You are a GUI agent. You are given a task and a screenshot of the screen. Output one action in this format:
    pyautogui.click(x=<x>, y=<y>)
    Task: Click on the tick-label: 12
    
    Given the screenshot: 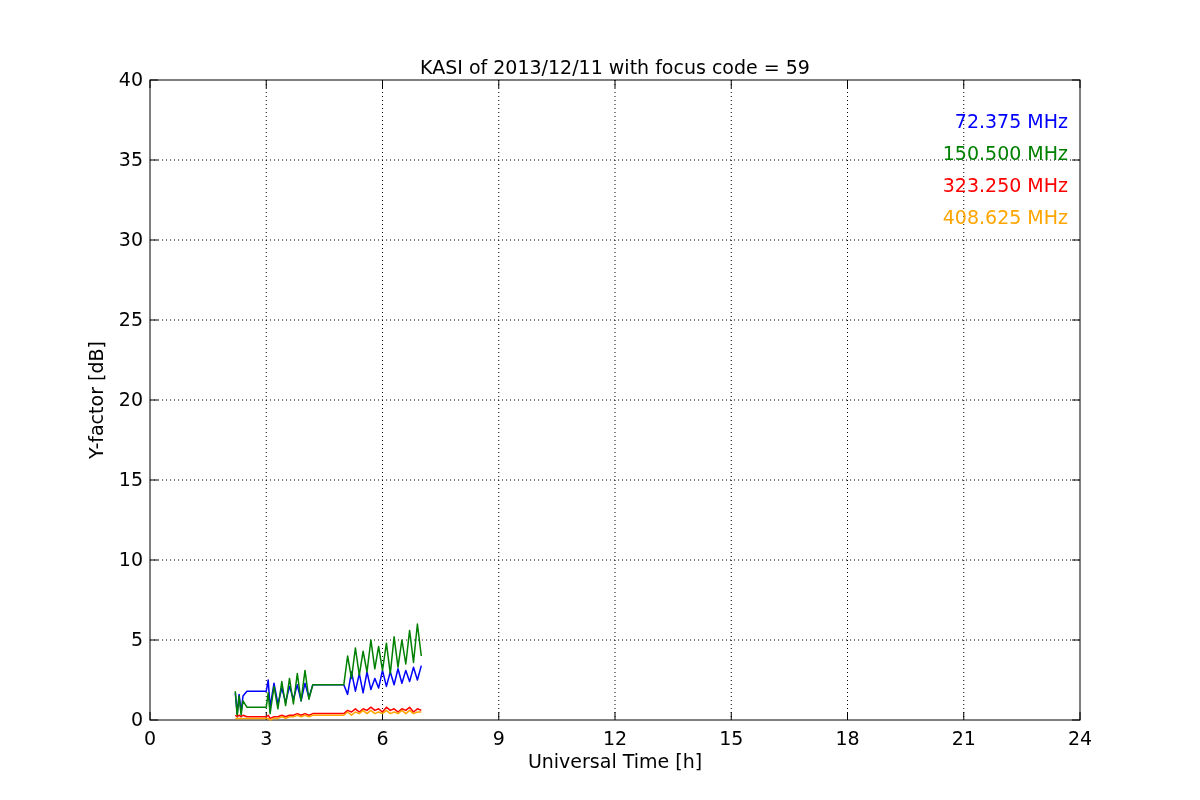 What is the action you would take?
    pyautogui.click(x=615, y=738)
    